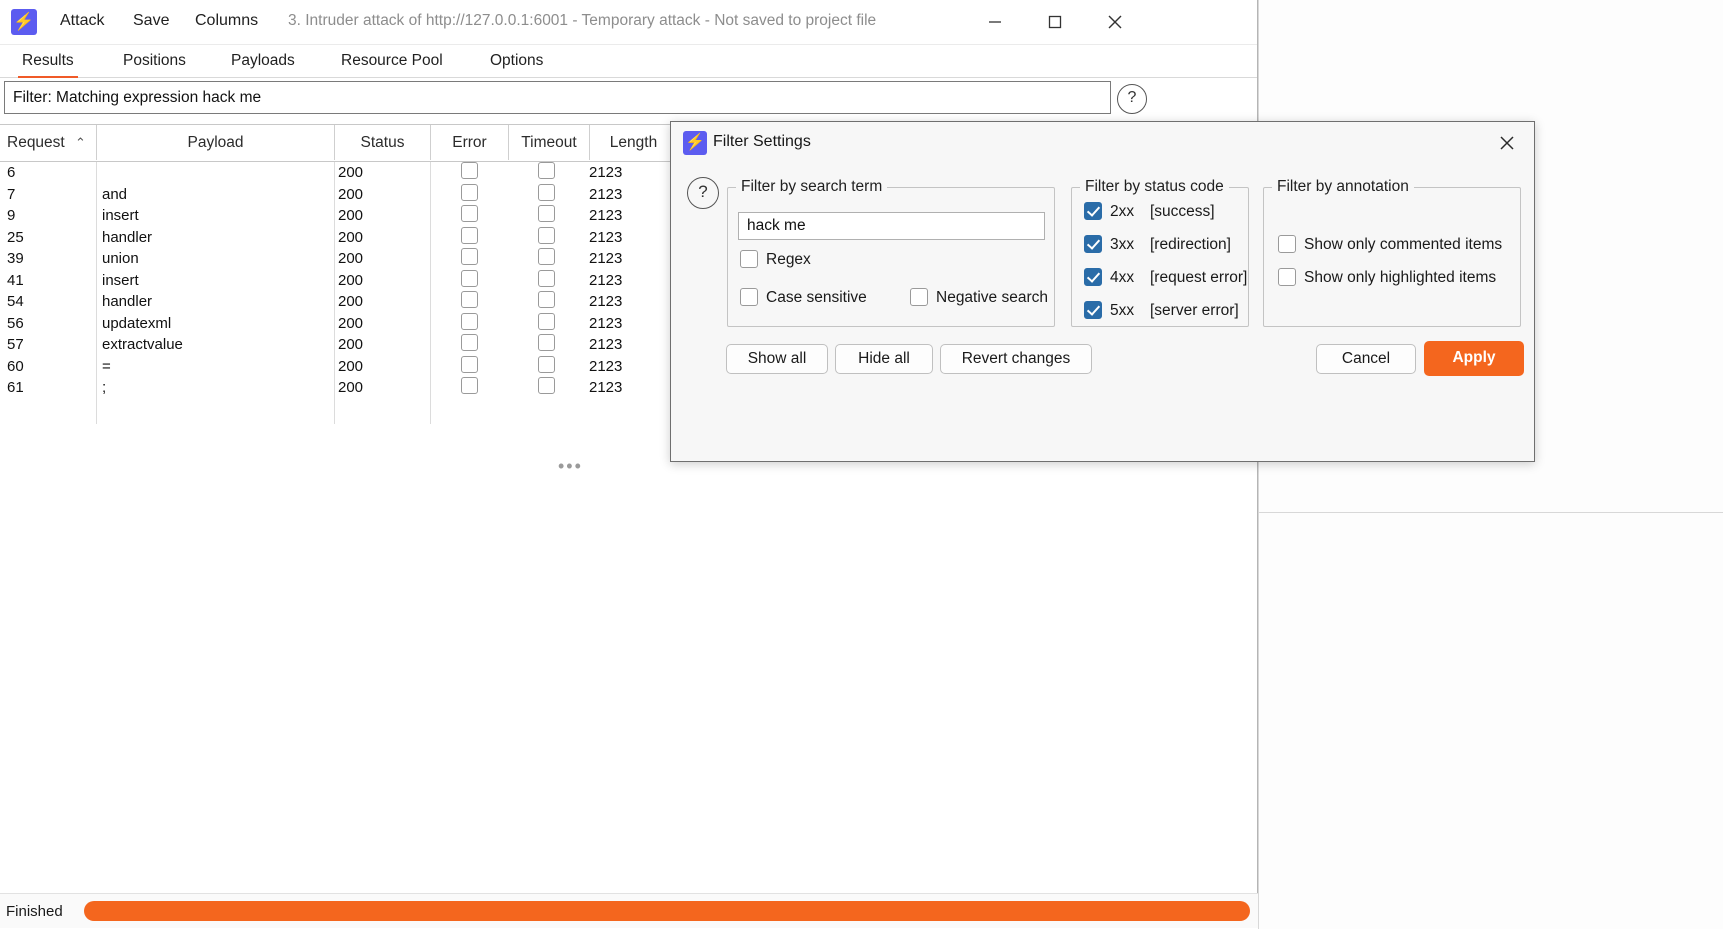 This screenshot has height=929, width=1723. What do you see at coordinates (1507, 143) in the screenshot?
I see `dialog-close-button` at bounding box center [1507, 143].